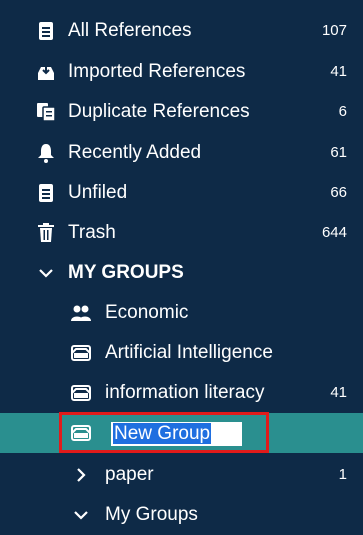 This screenshot has width=363, height=535. What do you see at coordinates (334, 30) in the screenshot?
I see `item-count: 107` at bounding box center [334, 30].